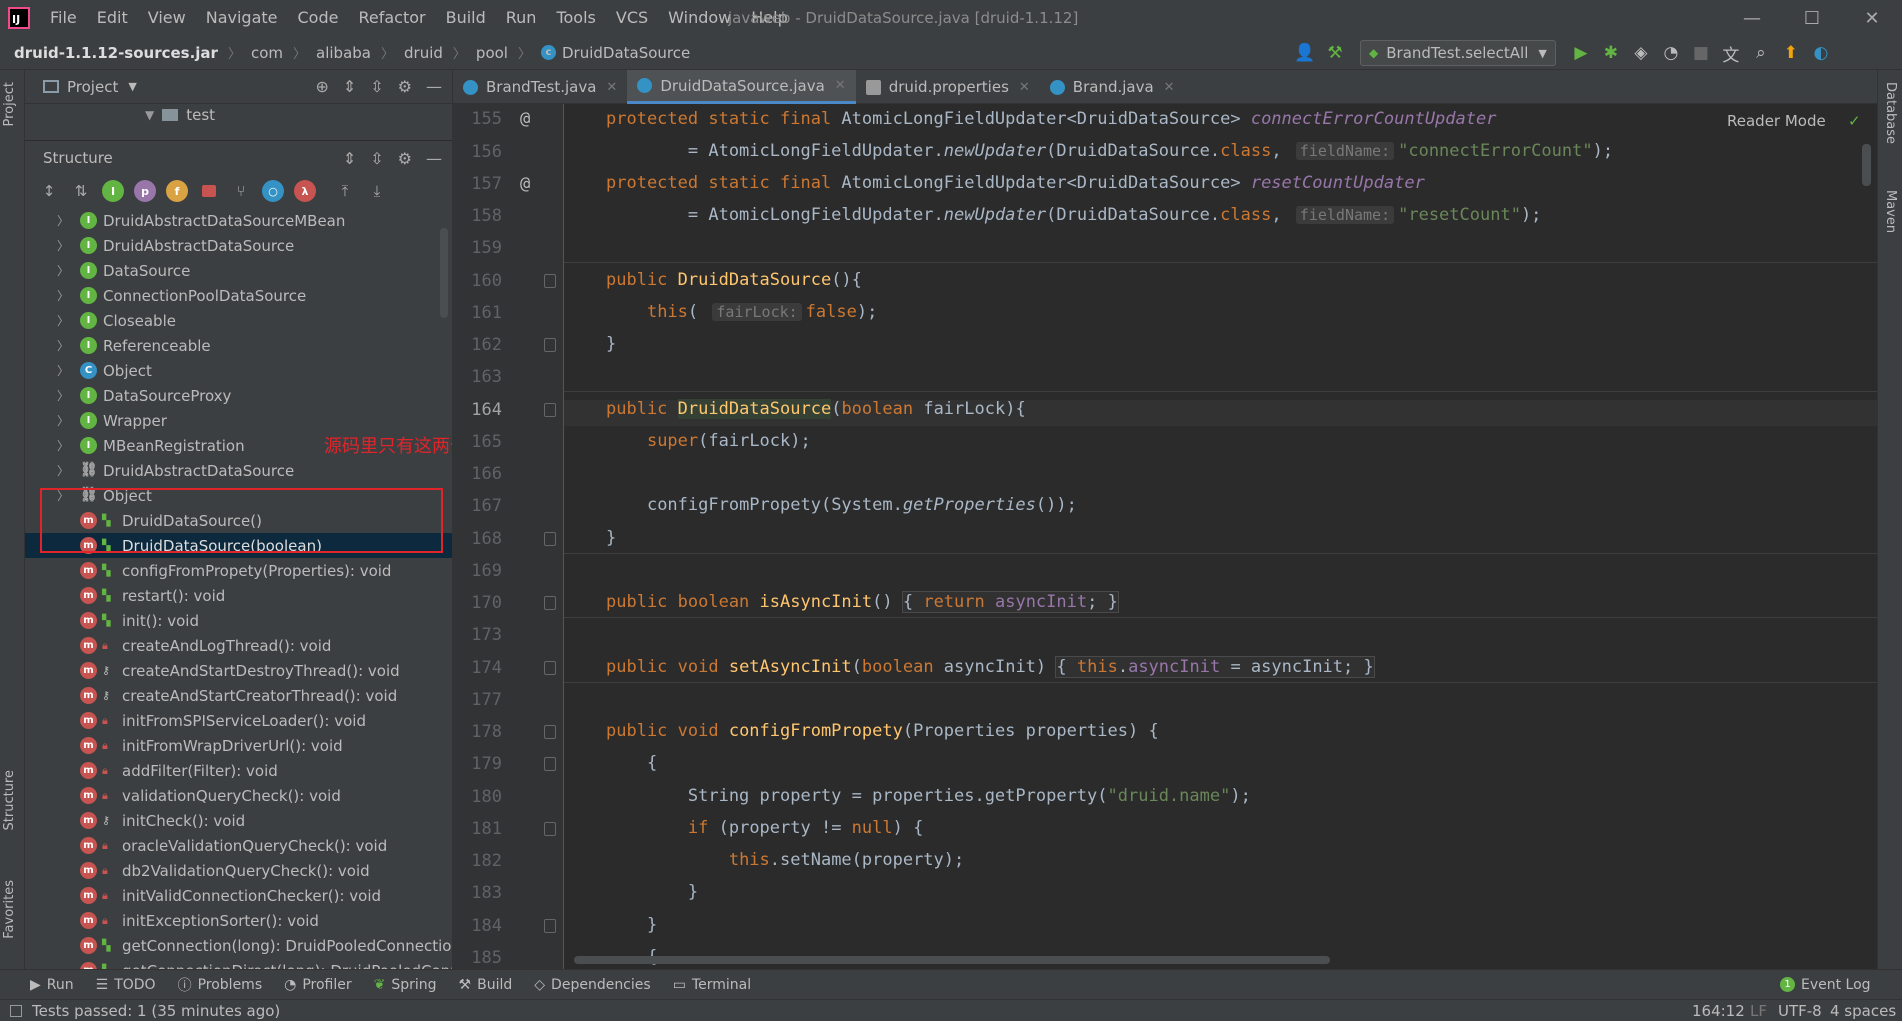 This screenshot has height=1021, width=1902. What do you see at coordinates (92, 87) in the screenshot?
I see `project-panel-title: Project` at bounding box center [92, 87].